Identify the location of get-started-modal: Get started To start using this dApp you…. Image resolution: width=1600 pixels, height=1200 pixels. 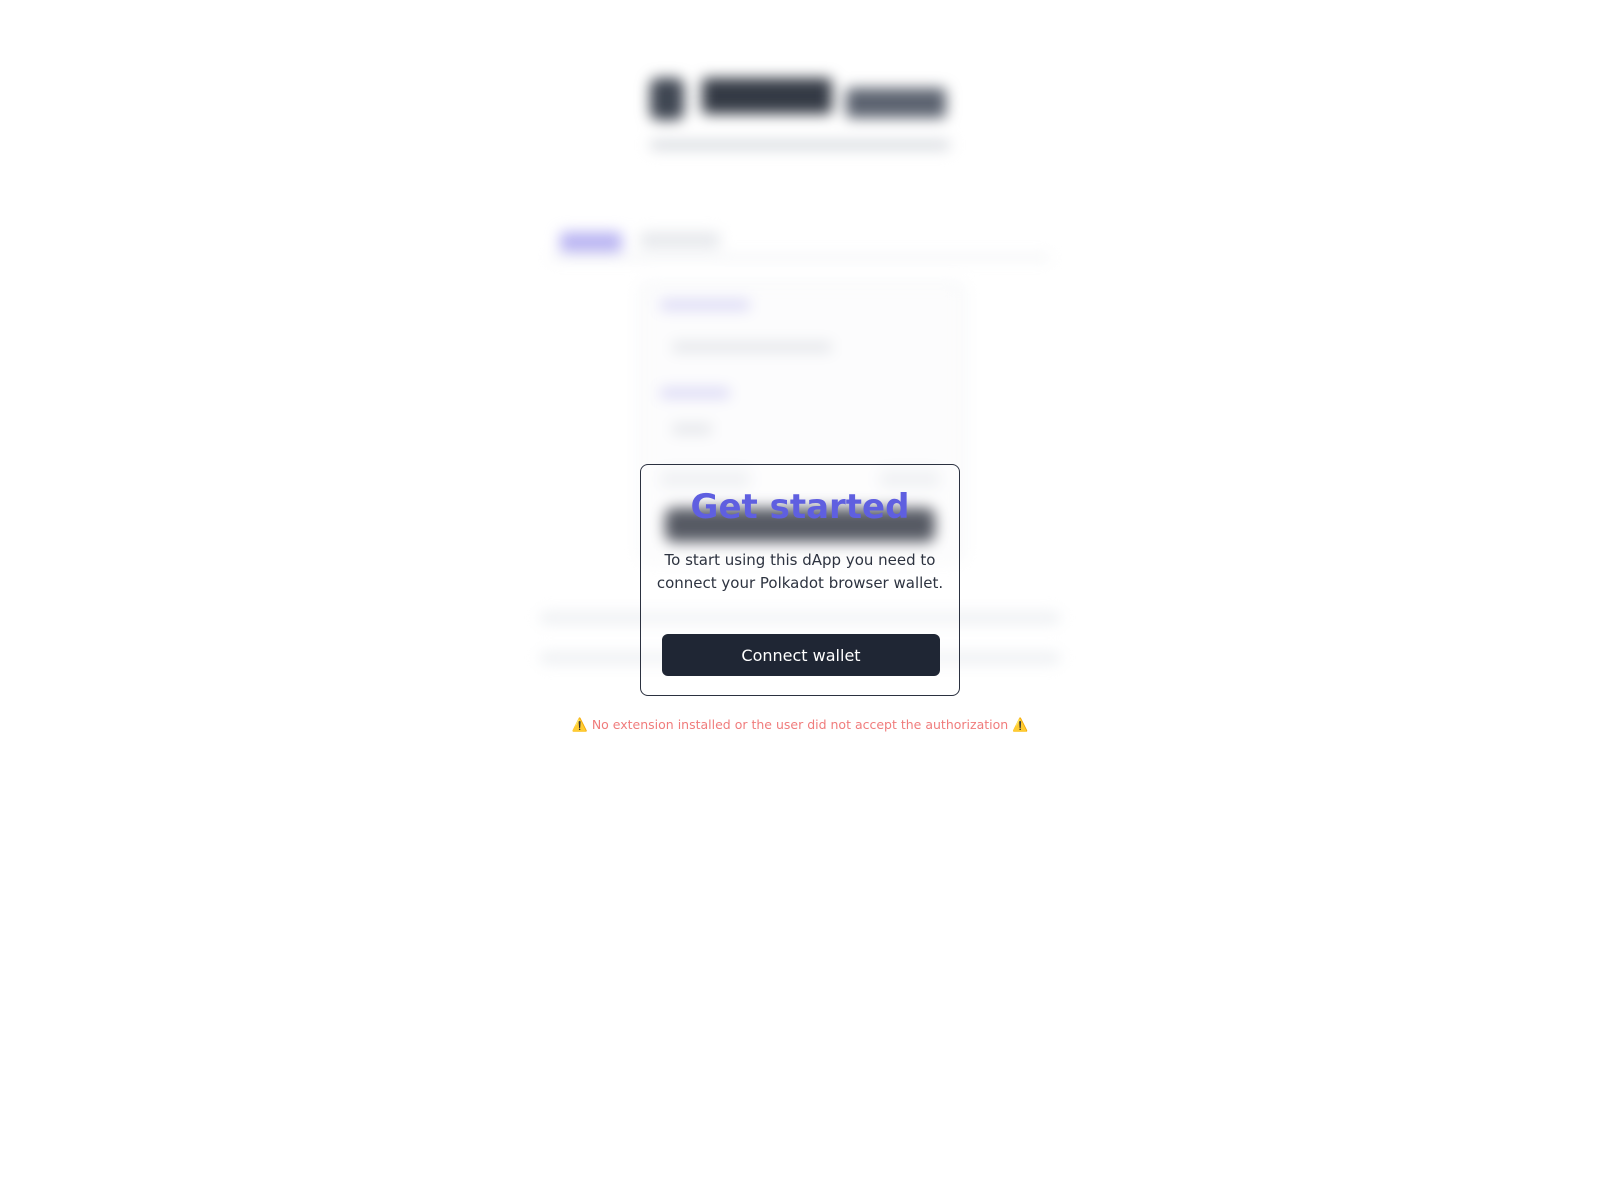
(800, 580).